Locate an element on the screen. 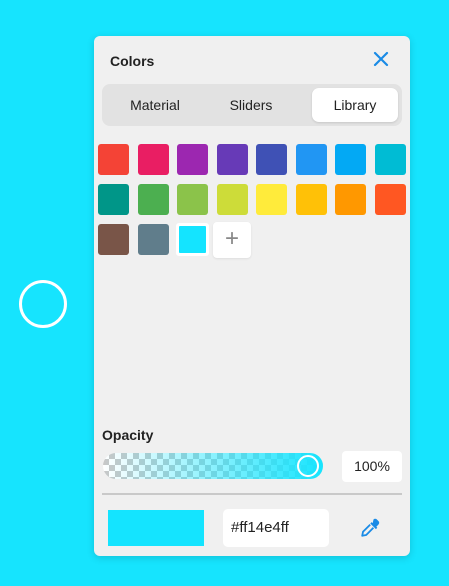 The width and height of the screenshot is (449, 586). panel-title: Colors is located at coordinates (132, 61).